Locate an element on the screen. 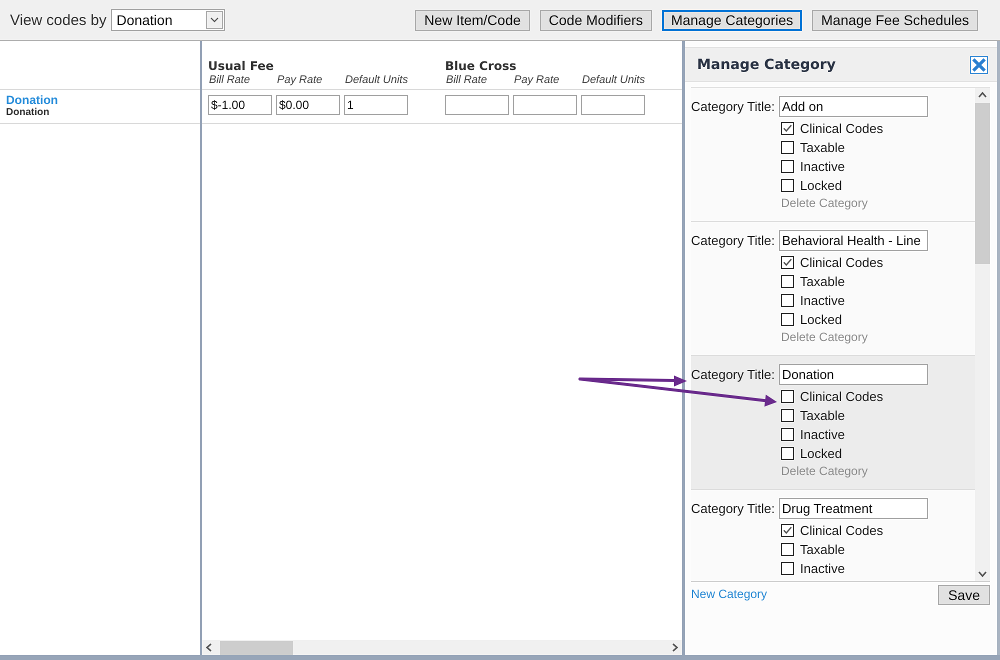  new-category-link: New Category is located at coordinates (729, 594).